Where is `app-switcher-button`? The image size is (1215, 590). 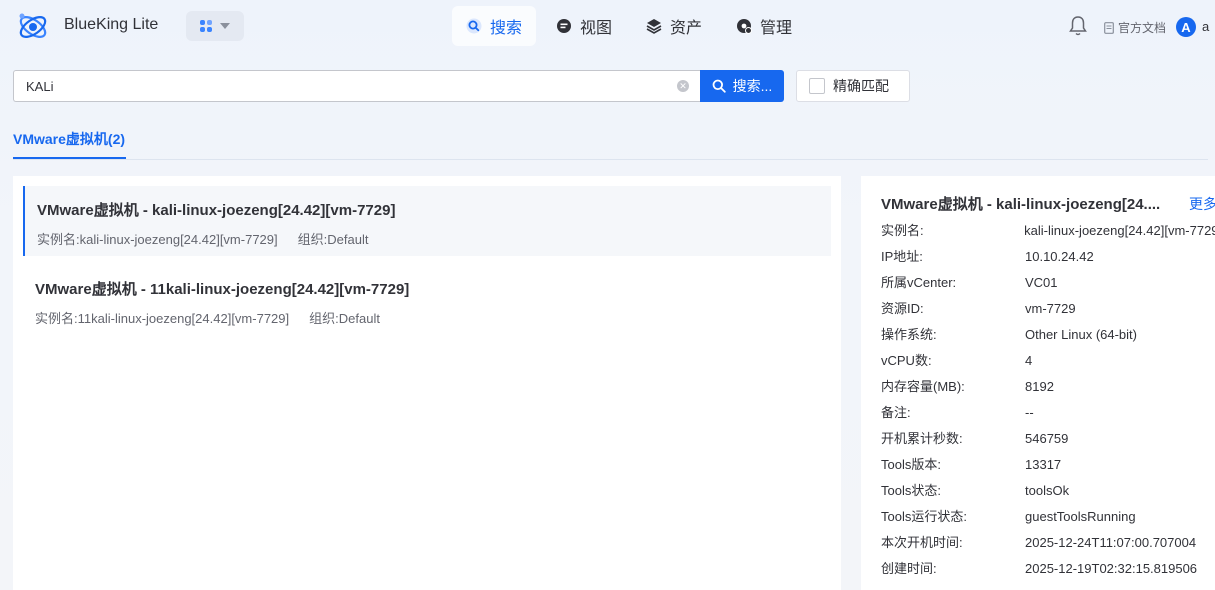 app-switcher-button is located at coordinates (215, 26).